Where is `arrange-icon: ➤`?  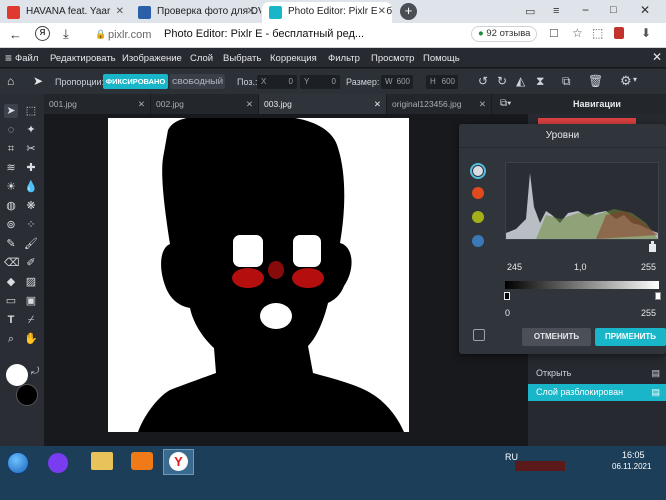
arrange-icon: ➤ is located at coordinates (38, 81).